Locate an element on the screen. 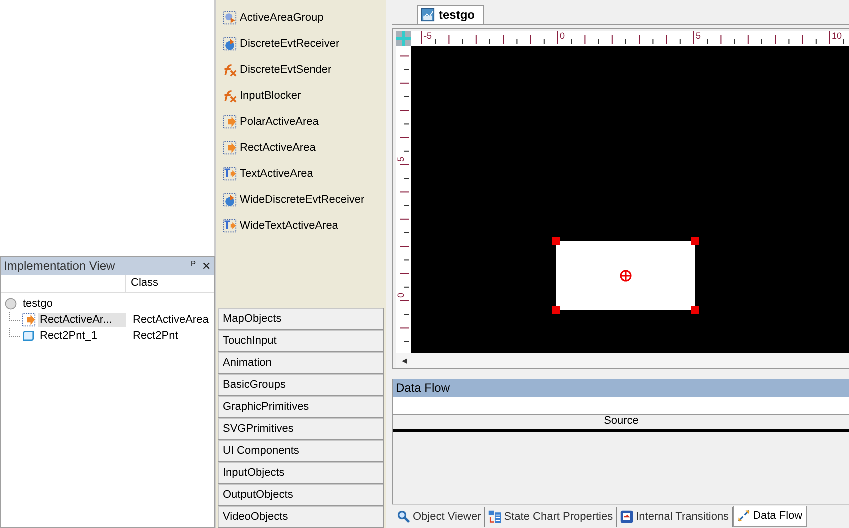 The width and height of the screenshot is (849, 528). category-button: BasicGroups is located at coordinates (301, 385).